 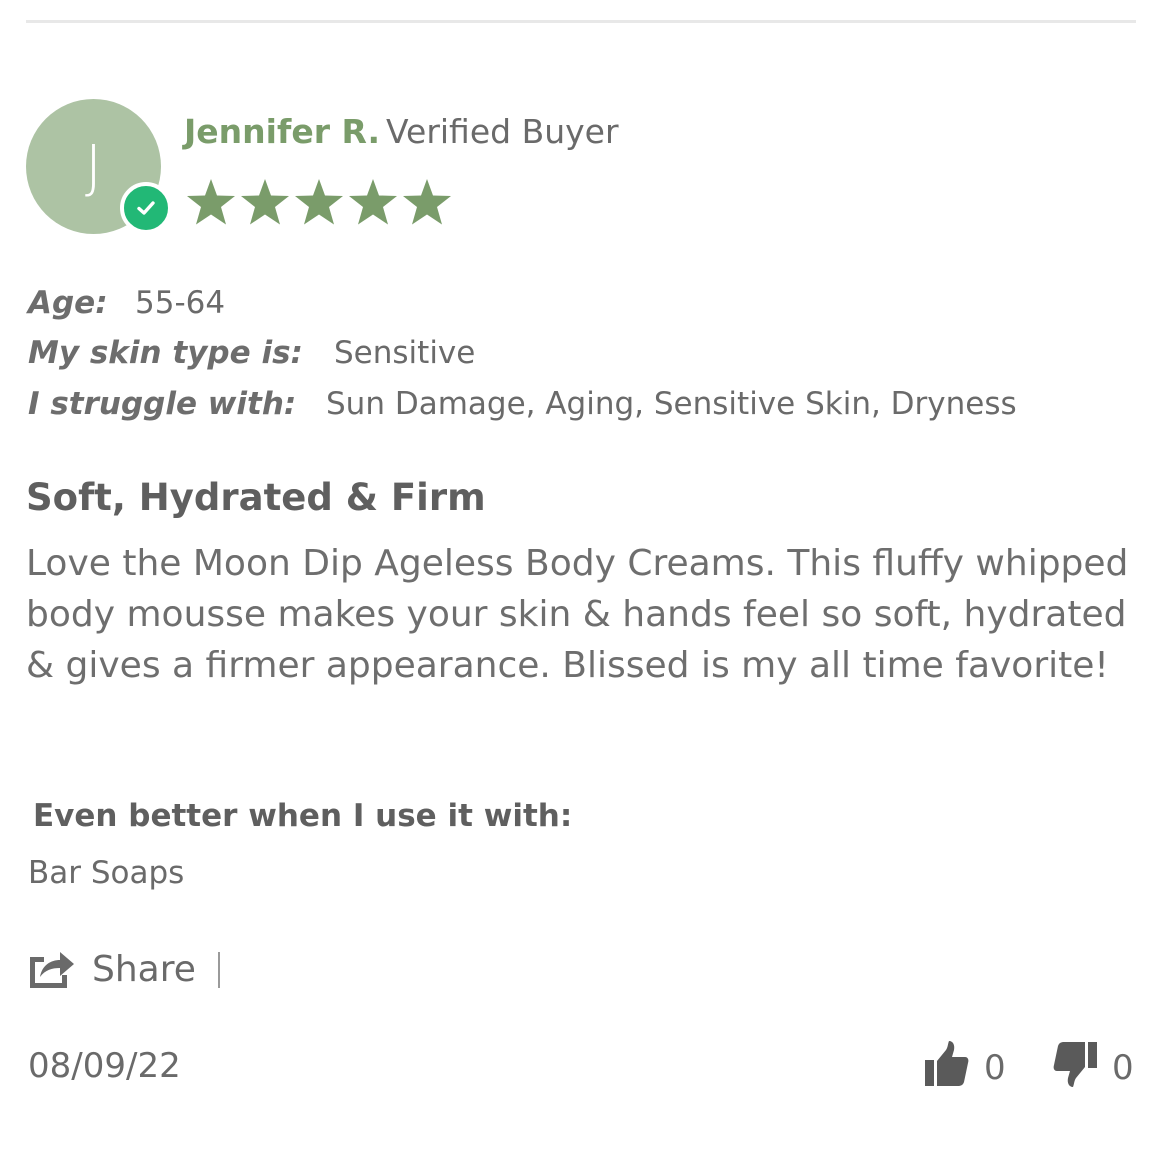 What do you see at coordinates (68, 303) in the screenshot?
I see `attribute-label: Age:` at bounding box center [68, 303].